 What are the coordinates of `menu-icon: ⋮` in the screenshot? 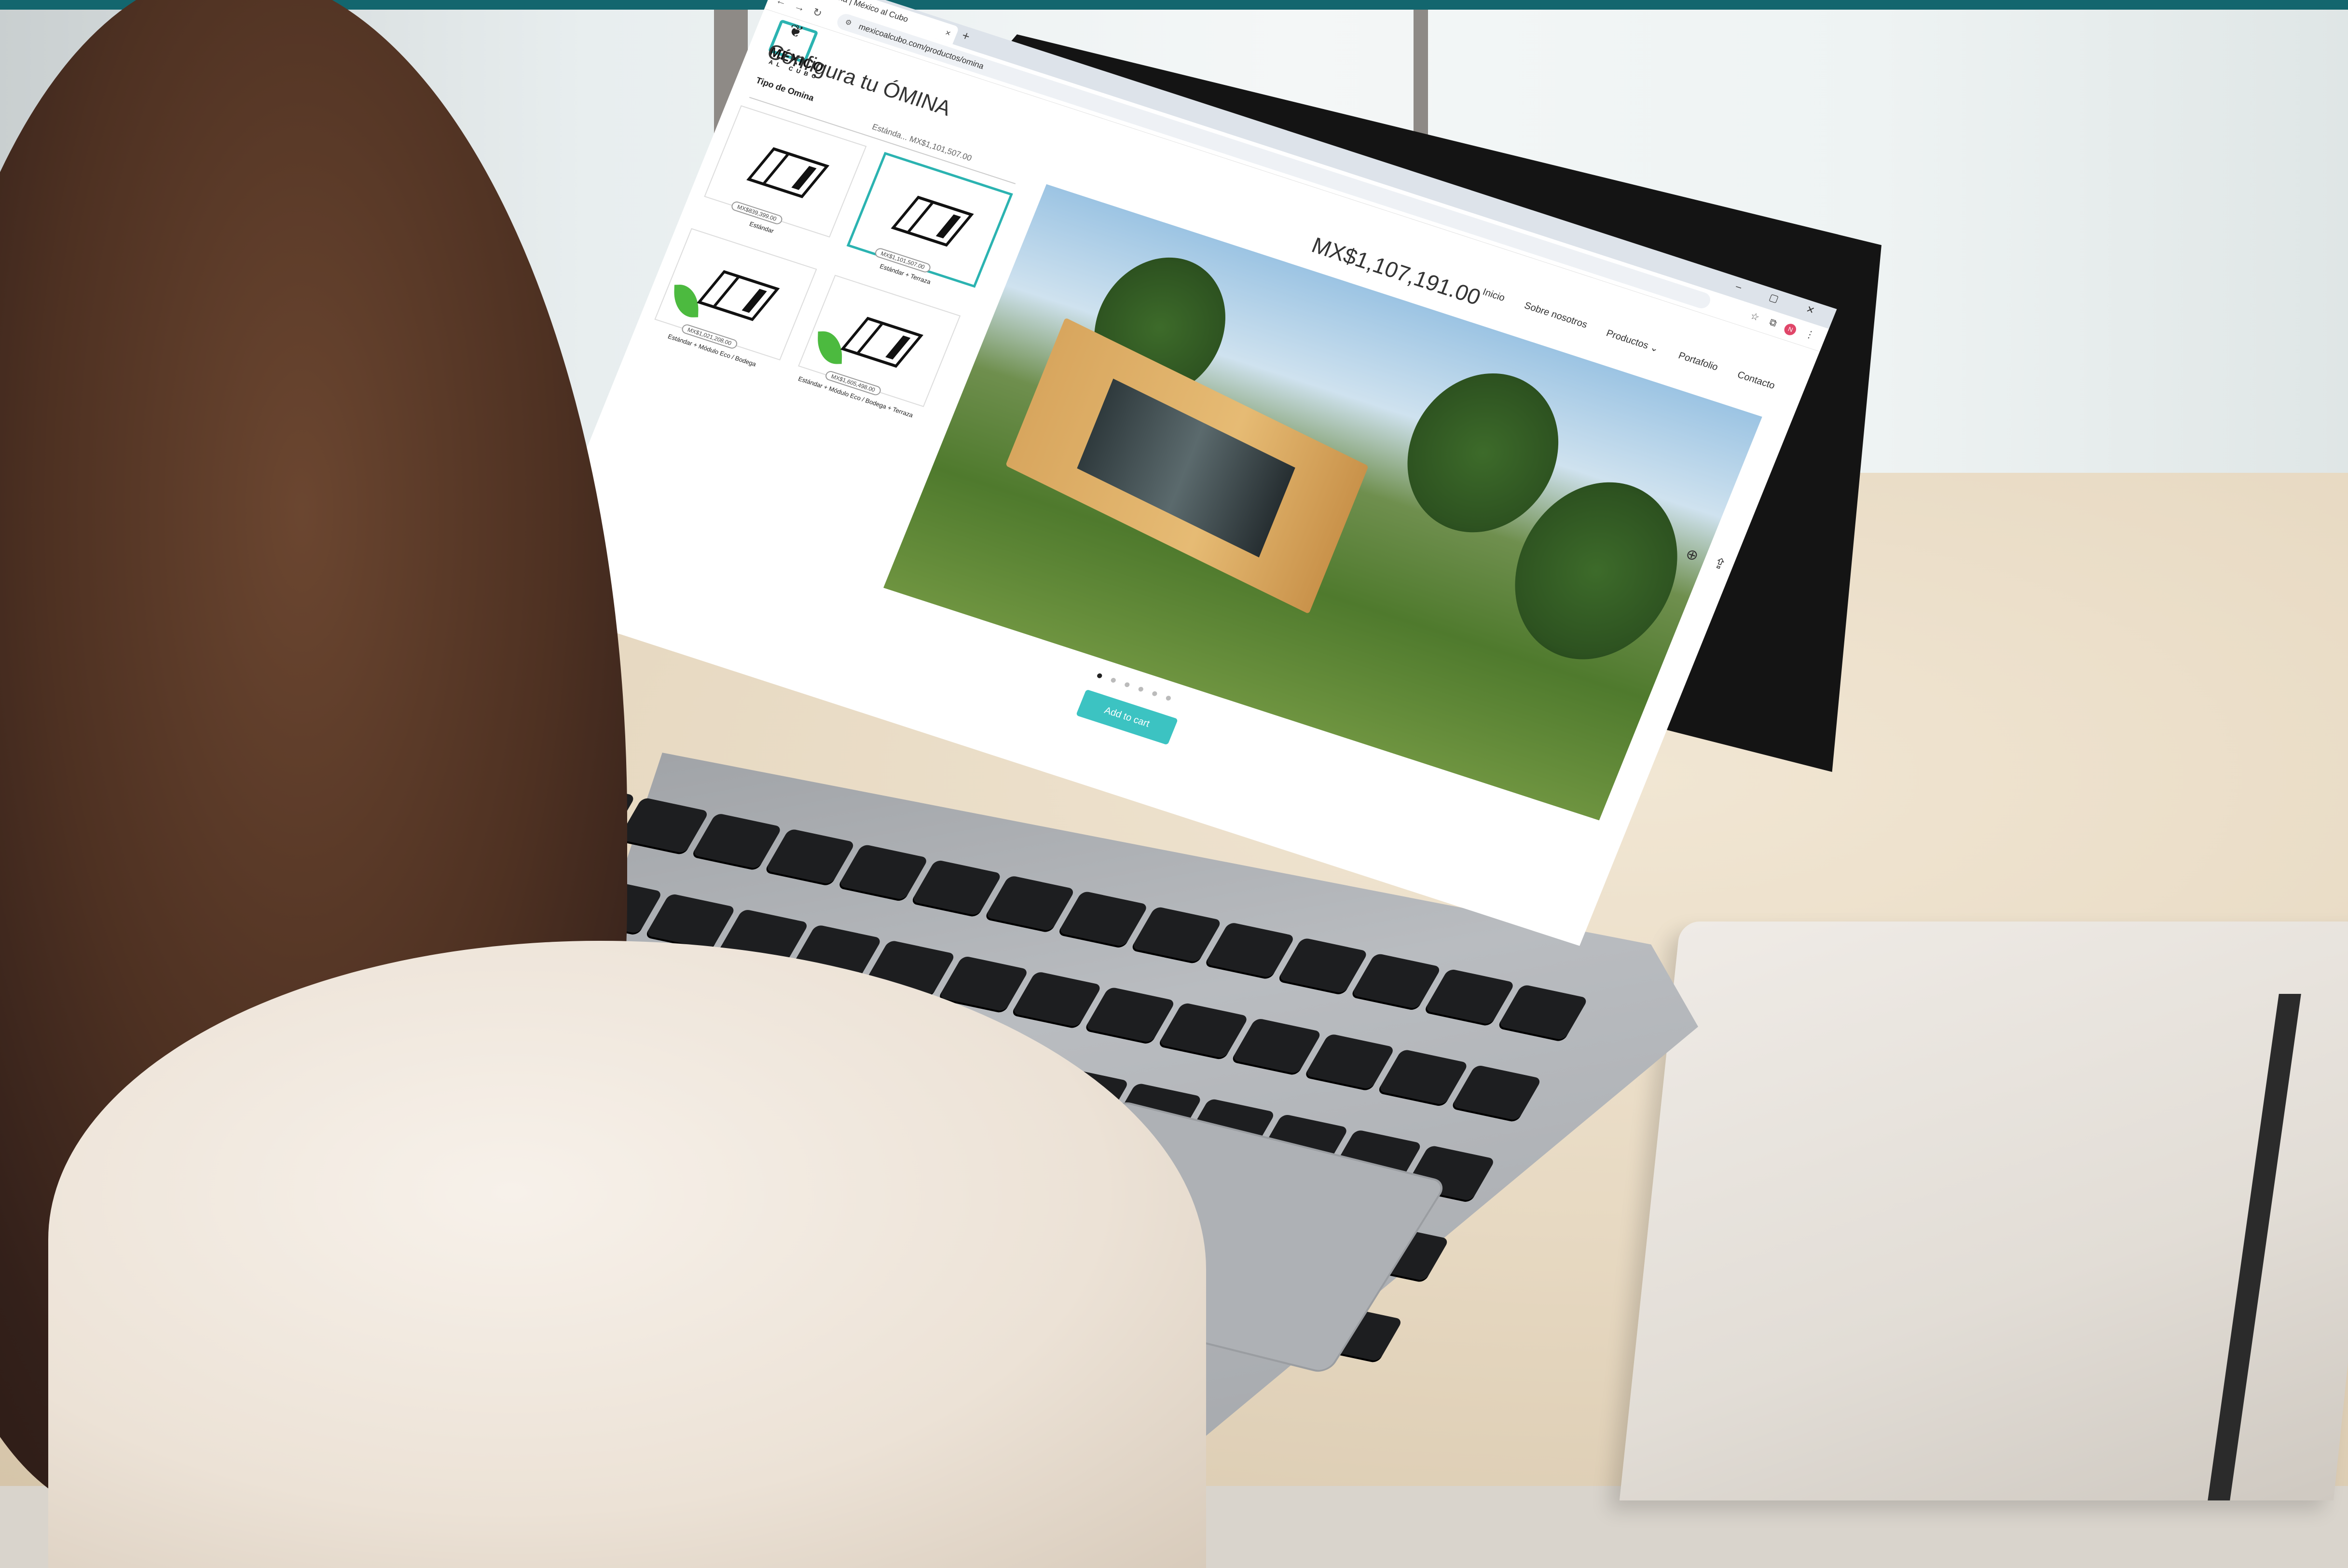 It's located at (1809, 335).